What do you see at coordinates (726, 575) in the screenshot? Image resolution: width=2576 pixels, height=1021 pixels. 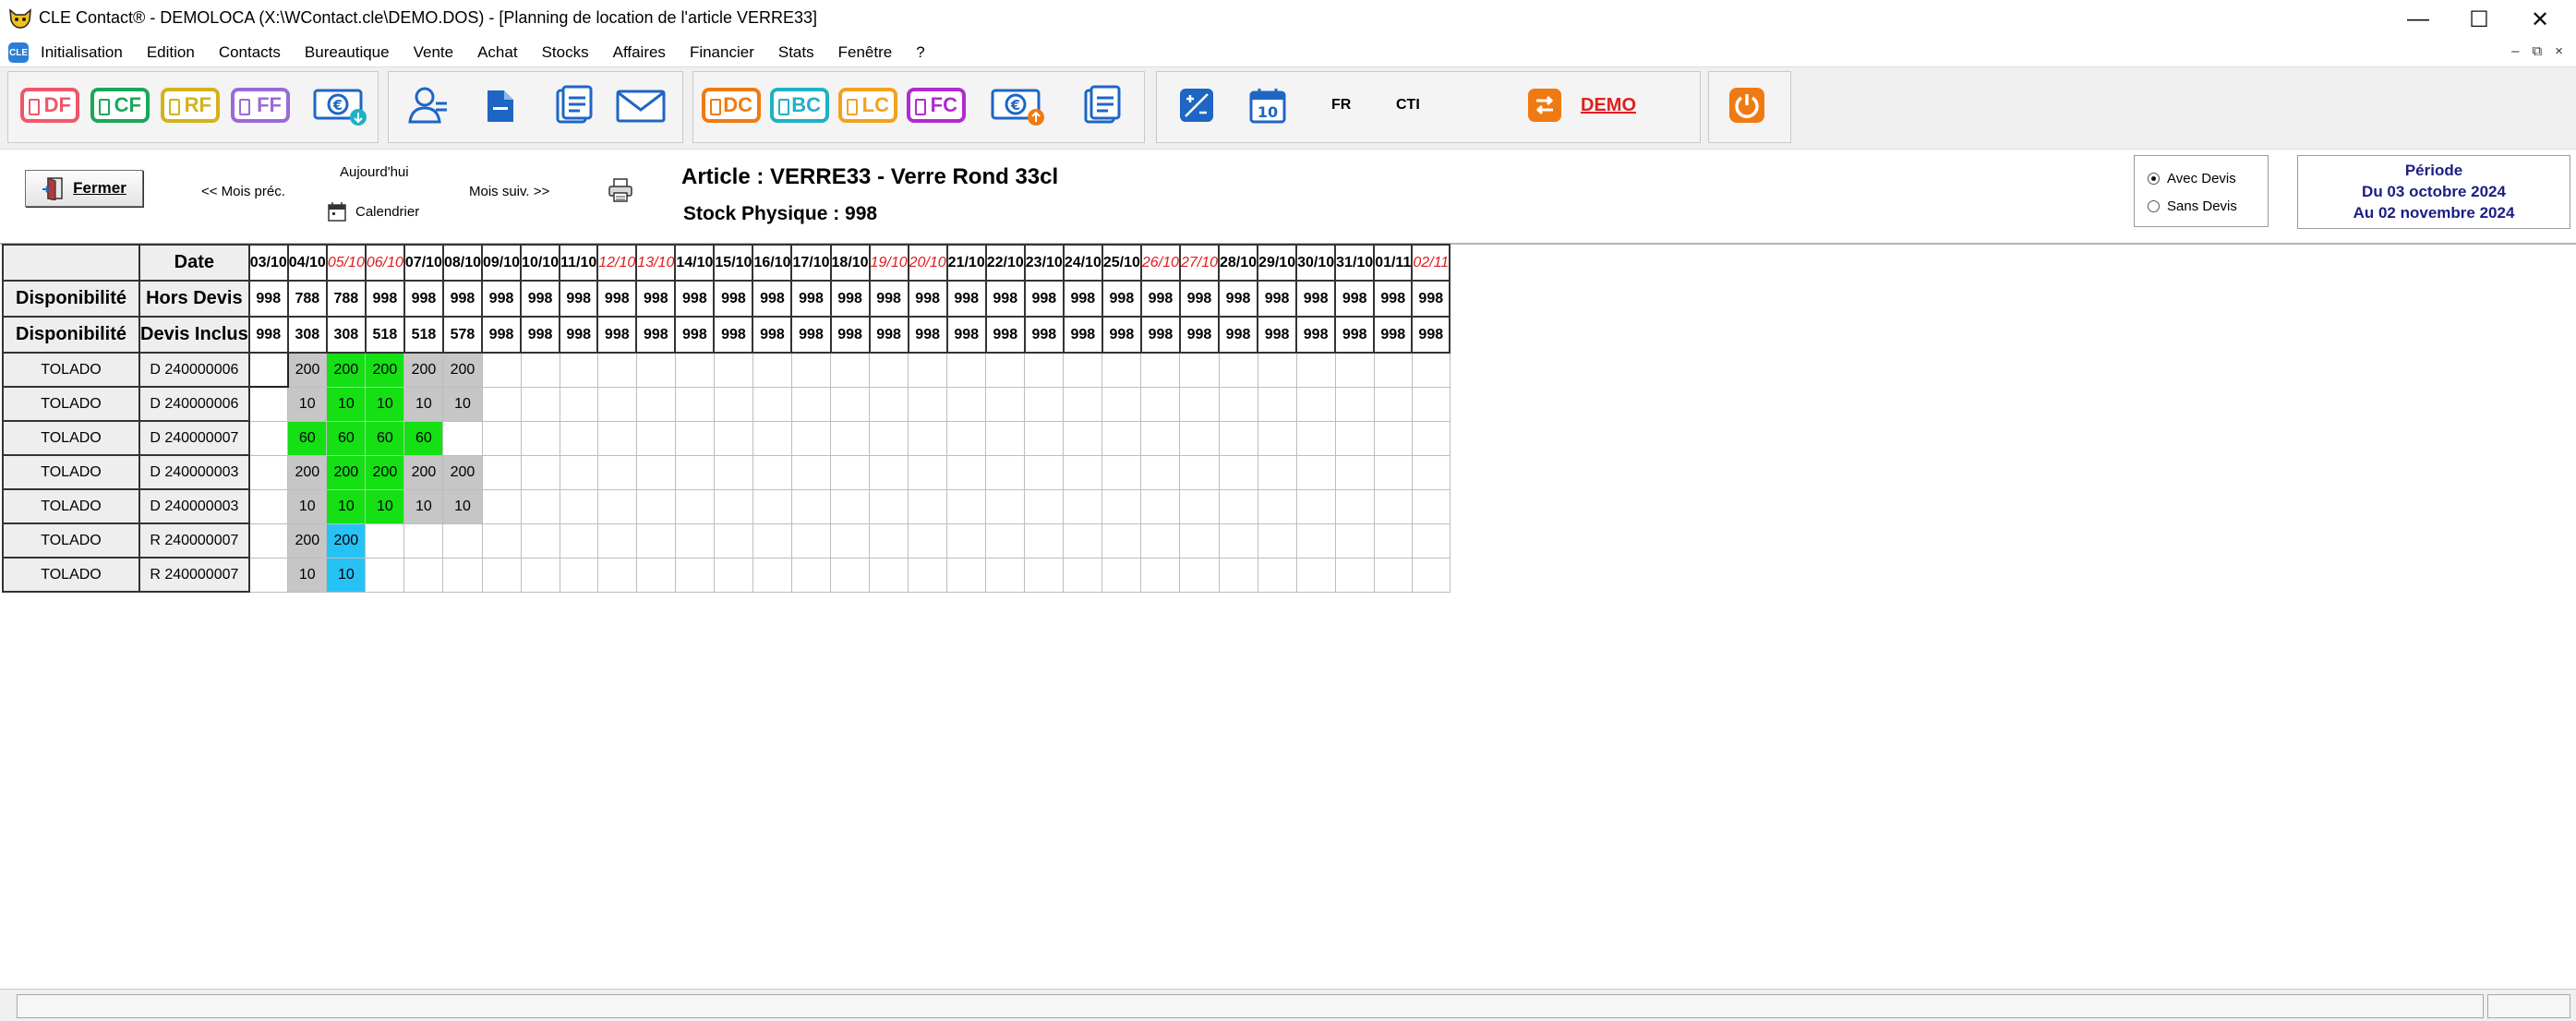 I see `booking-row: TOLADO R 240000007 10 10` at bounding box center [726, 575].